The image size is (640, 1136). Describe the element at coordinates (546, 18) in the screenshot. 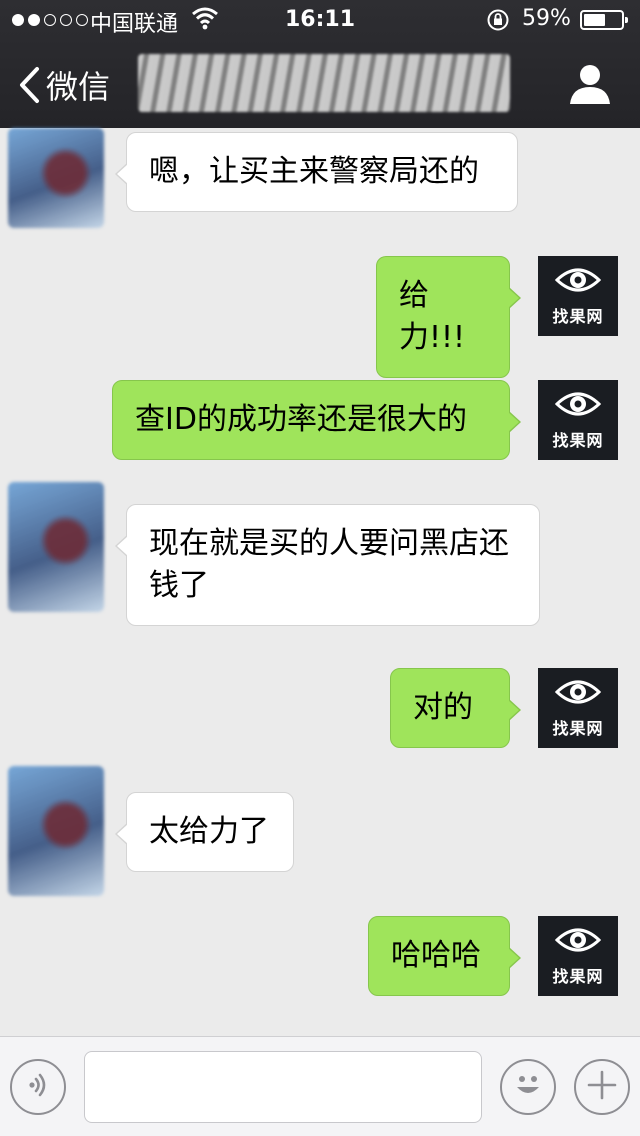

I see `battery-percent: 59%` at that location.